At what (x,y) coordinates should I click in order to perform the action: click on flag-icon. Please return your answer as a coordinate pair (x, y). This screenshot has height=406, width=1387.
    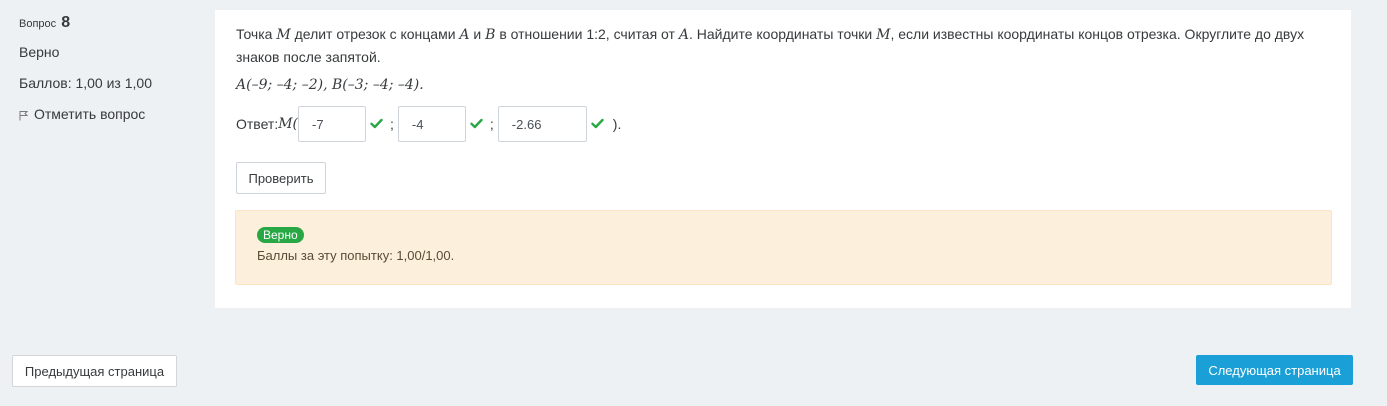
    Looking at the image, I should click on (23, 116).